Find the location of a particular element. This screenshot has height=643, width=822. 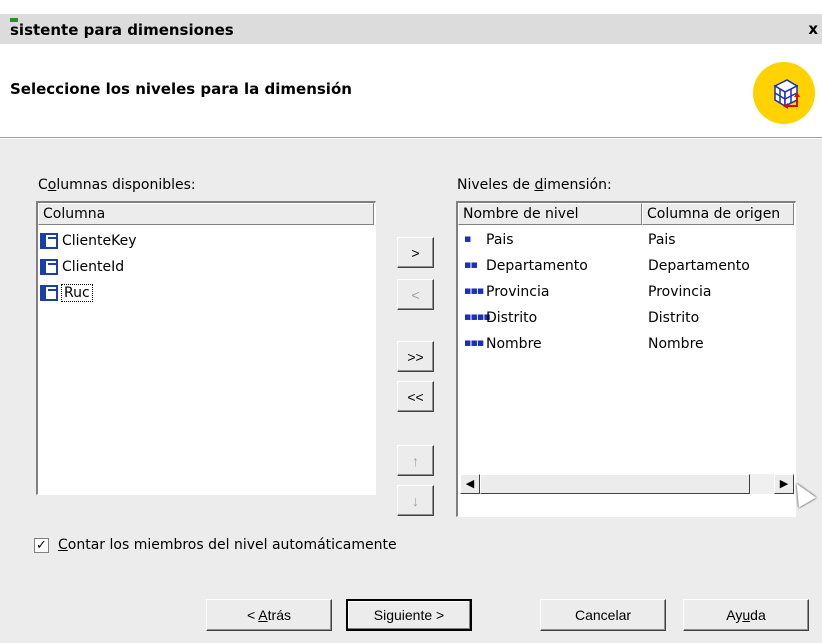

cancel-button: Cancelar is located at coordinates (603, 615).